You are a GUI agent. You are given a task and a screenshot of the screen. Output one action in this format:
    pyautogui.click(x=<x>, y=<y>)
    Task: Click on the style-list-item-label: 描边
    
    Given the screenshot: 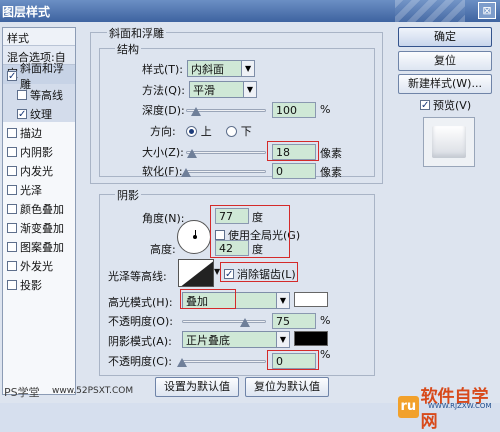 What is the action you would take?
    pyautogui.click(x=31, y=133)
    